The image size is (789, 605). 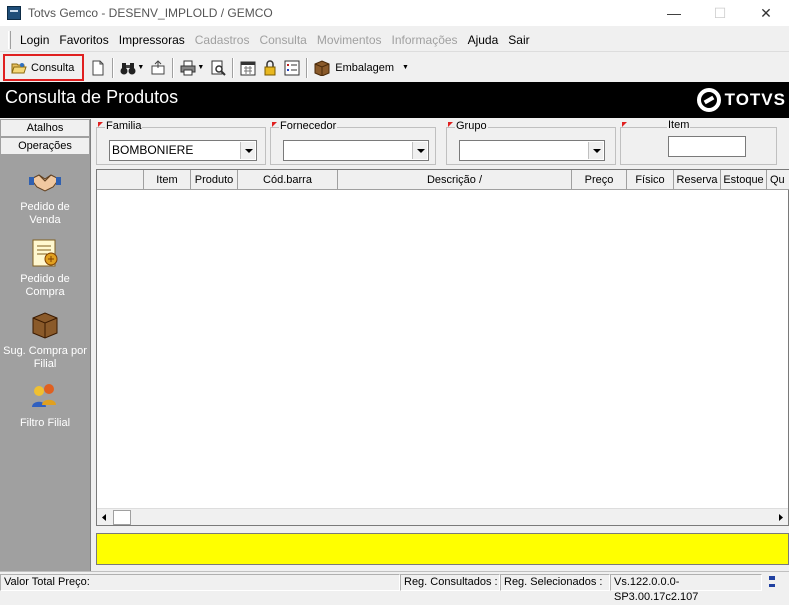 I want to click on maximize-button: ☐, so click(x=720, y=13).